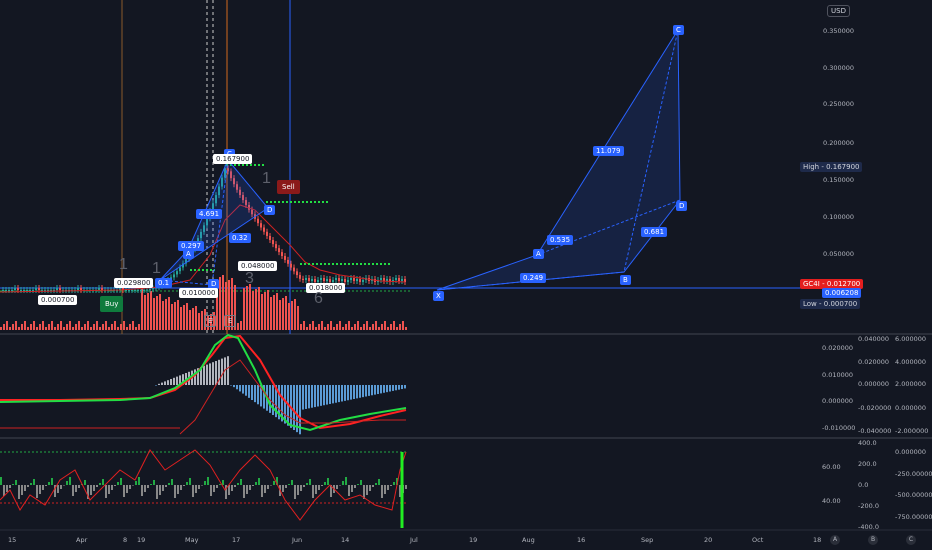 This screenshot has width=932, height=550. Describe the element at coordinates (270, 210) in the screenshot. I see `small-point-d: D` at that location.